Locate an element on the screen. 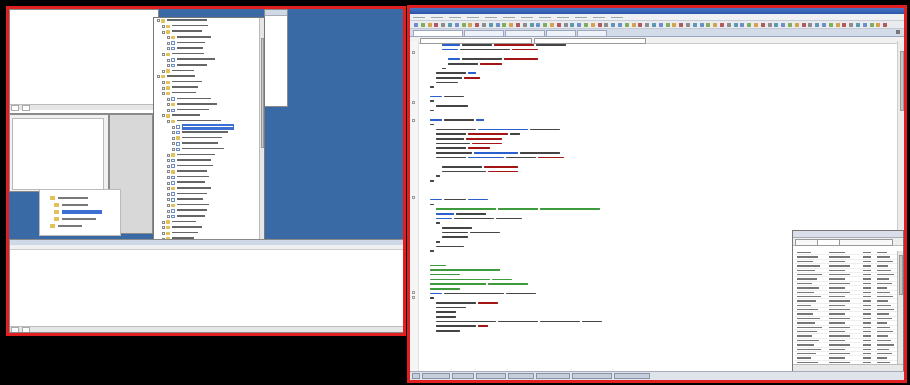 The height and width of the screenshot is (385, 910). close-icon is located at coordinates (898, 32).